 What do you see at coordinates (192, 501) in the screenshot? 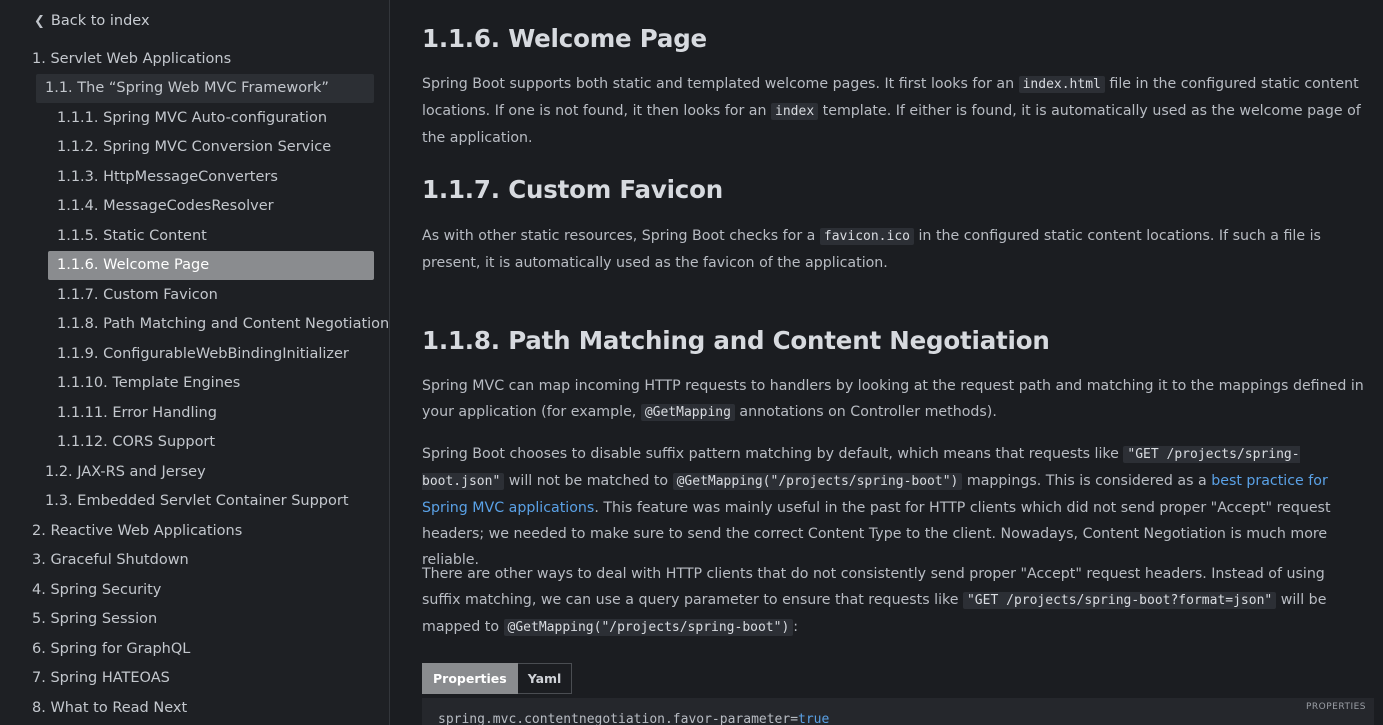
I see `toc-item: 1.3. Embedded Servlet Container Support` at bounding box center [192, 501].